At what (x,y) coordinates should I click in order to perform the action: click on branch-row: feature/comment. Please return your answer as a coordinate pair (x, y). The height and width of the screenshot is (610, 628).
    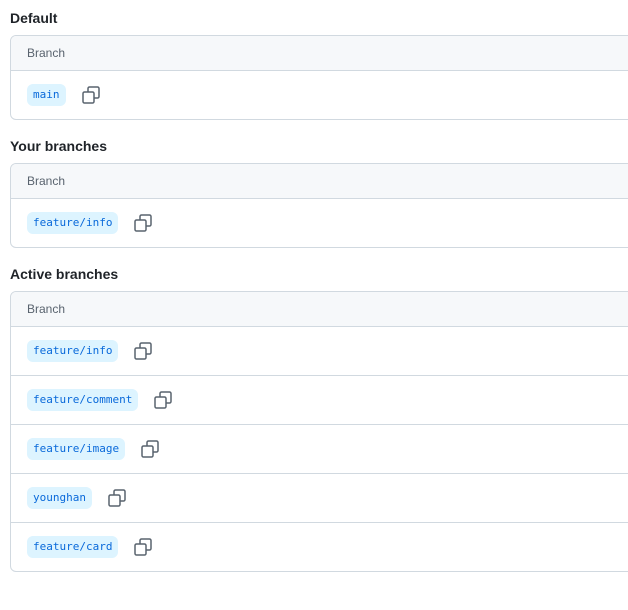
    Looking at the image, I should click on (319, 399).